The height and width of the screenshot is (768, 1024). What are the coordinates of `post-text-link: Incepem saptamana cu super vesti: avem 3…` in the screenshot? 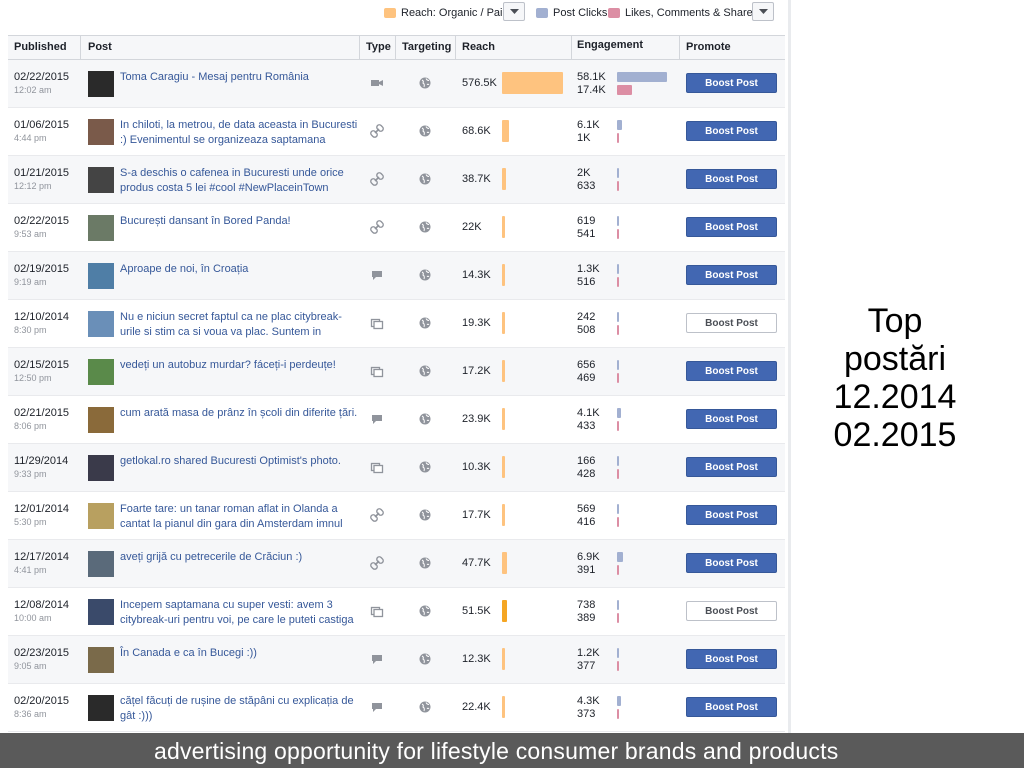 It's located at (239, 613).